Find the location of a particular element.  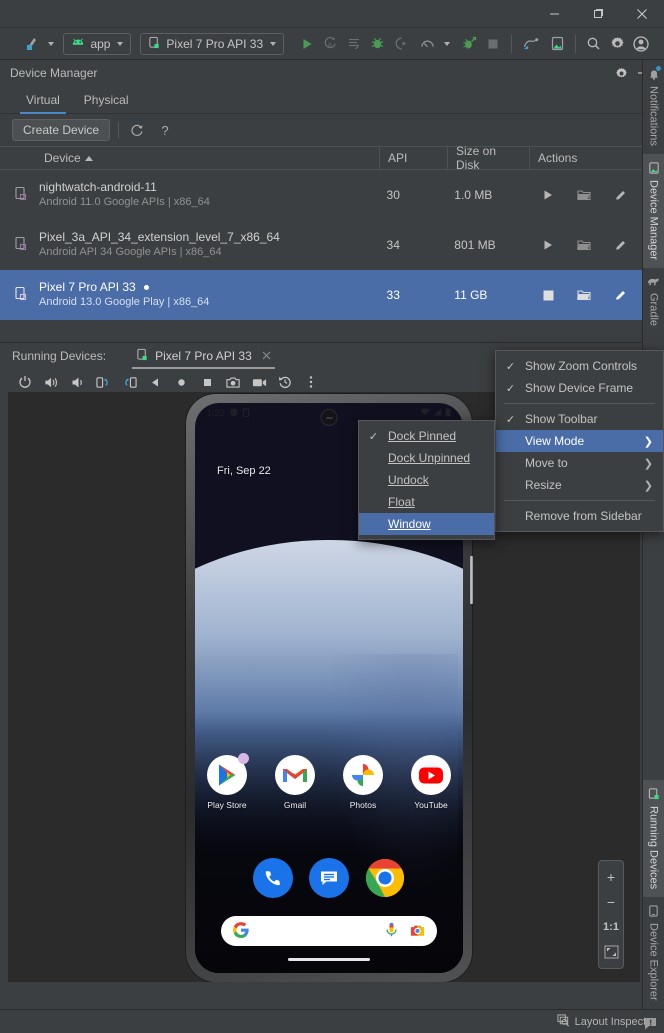

gear-icon is located at coordinates (621, 73).